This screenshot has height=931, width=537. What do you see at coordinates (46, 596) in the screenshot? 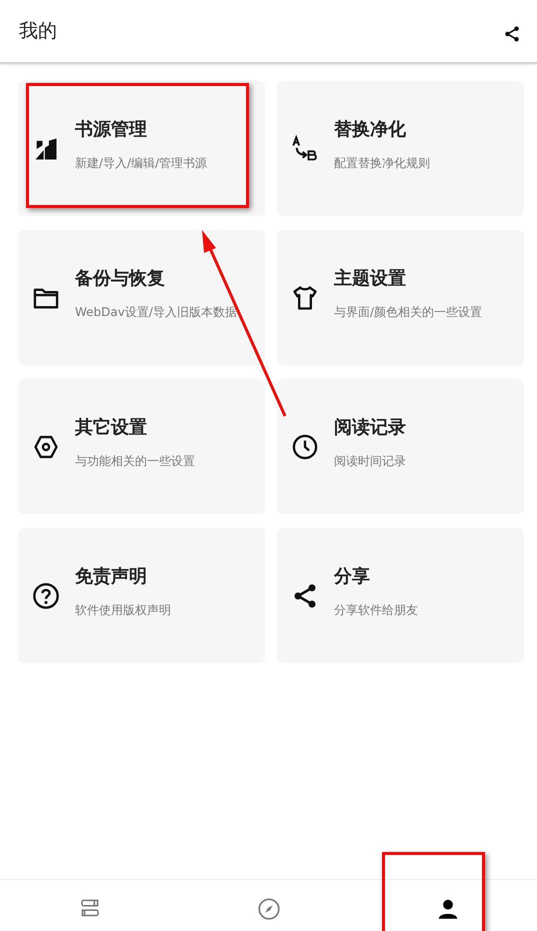
I see `question-circle-icon` at bounding box center [46, 596].